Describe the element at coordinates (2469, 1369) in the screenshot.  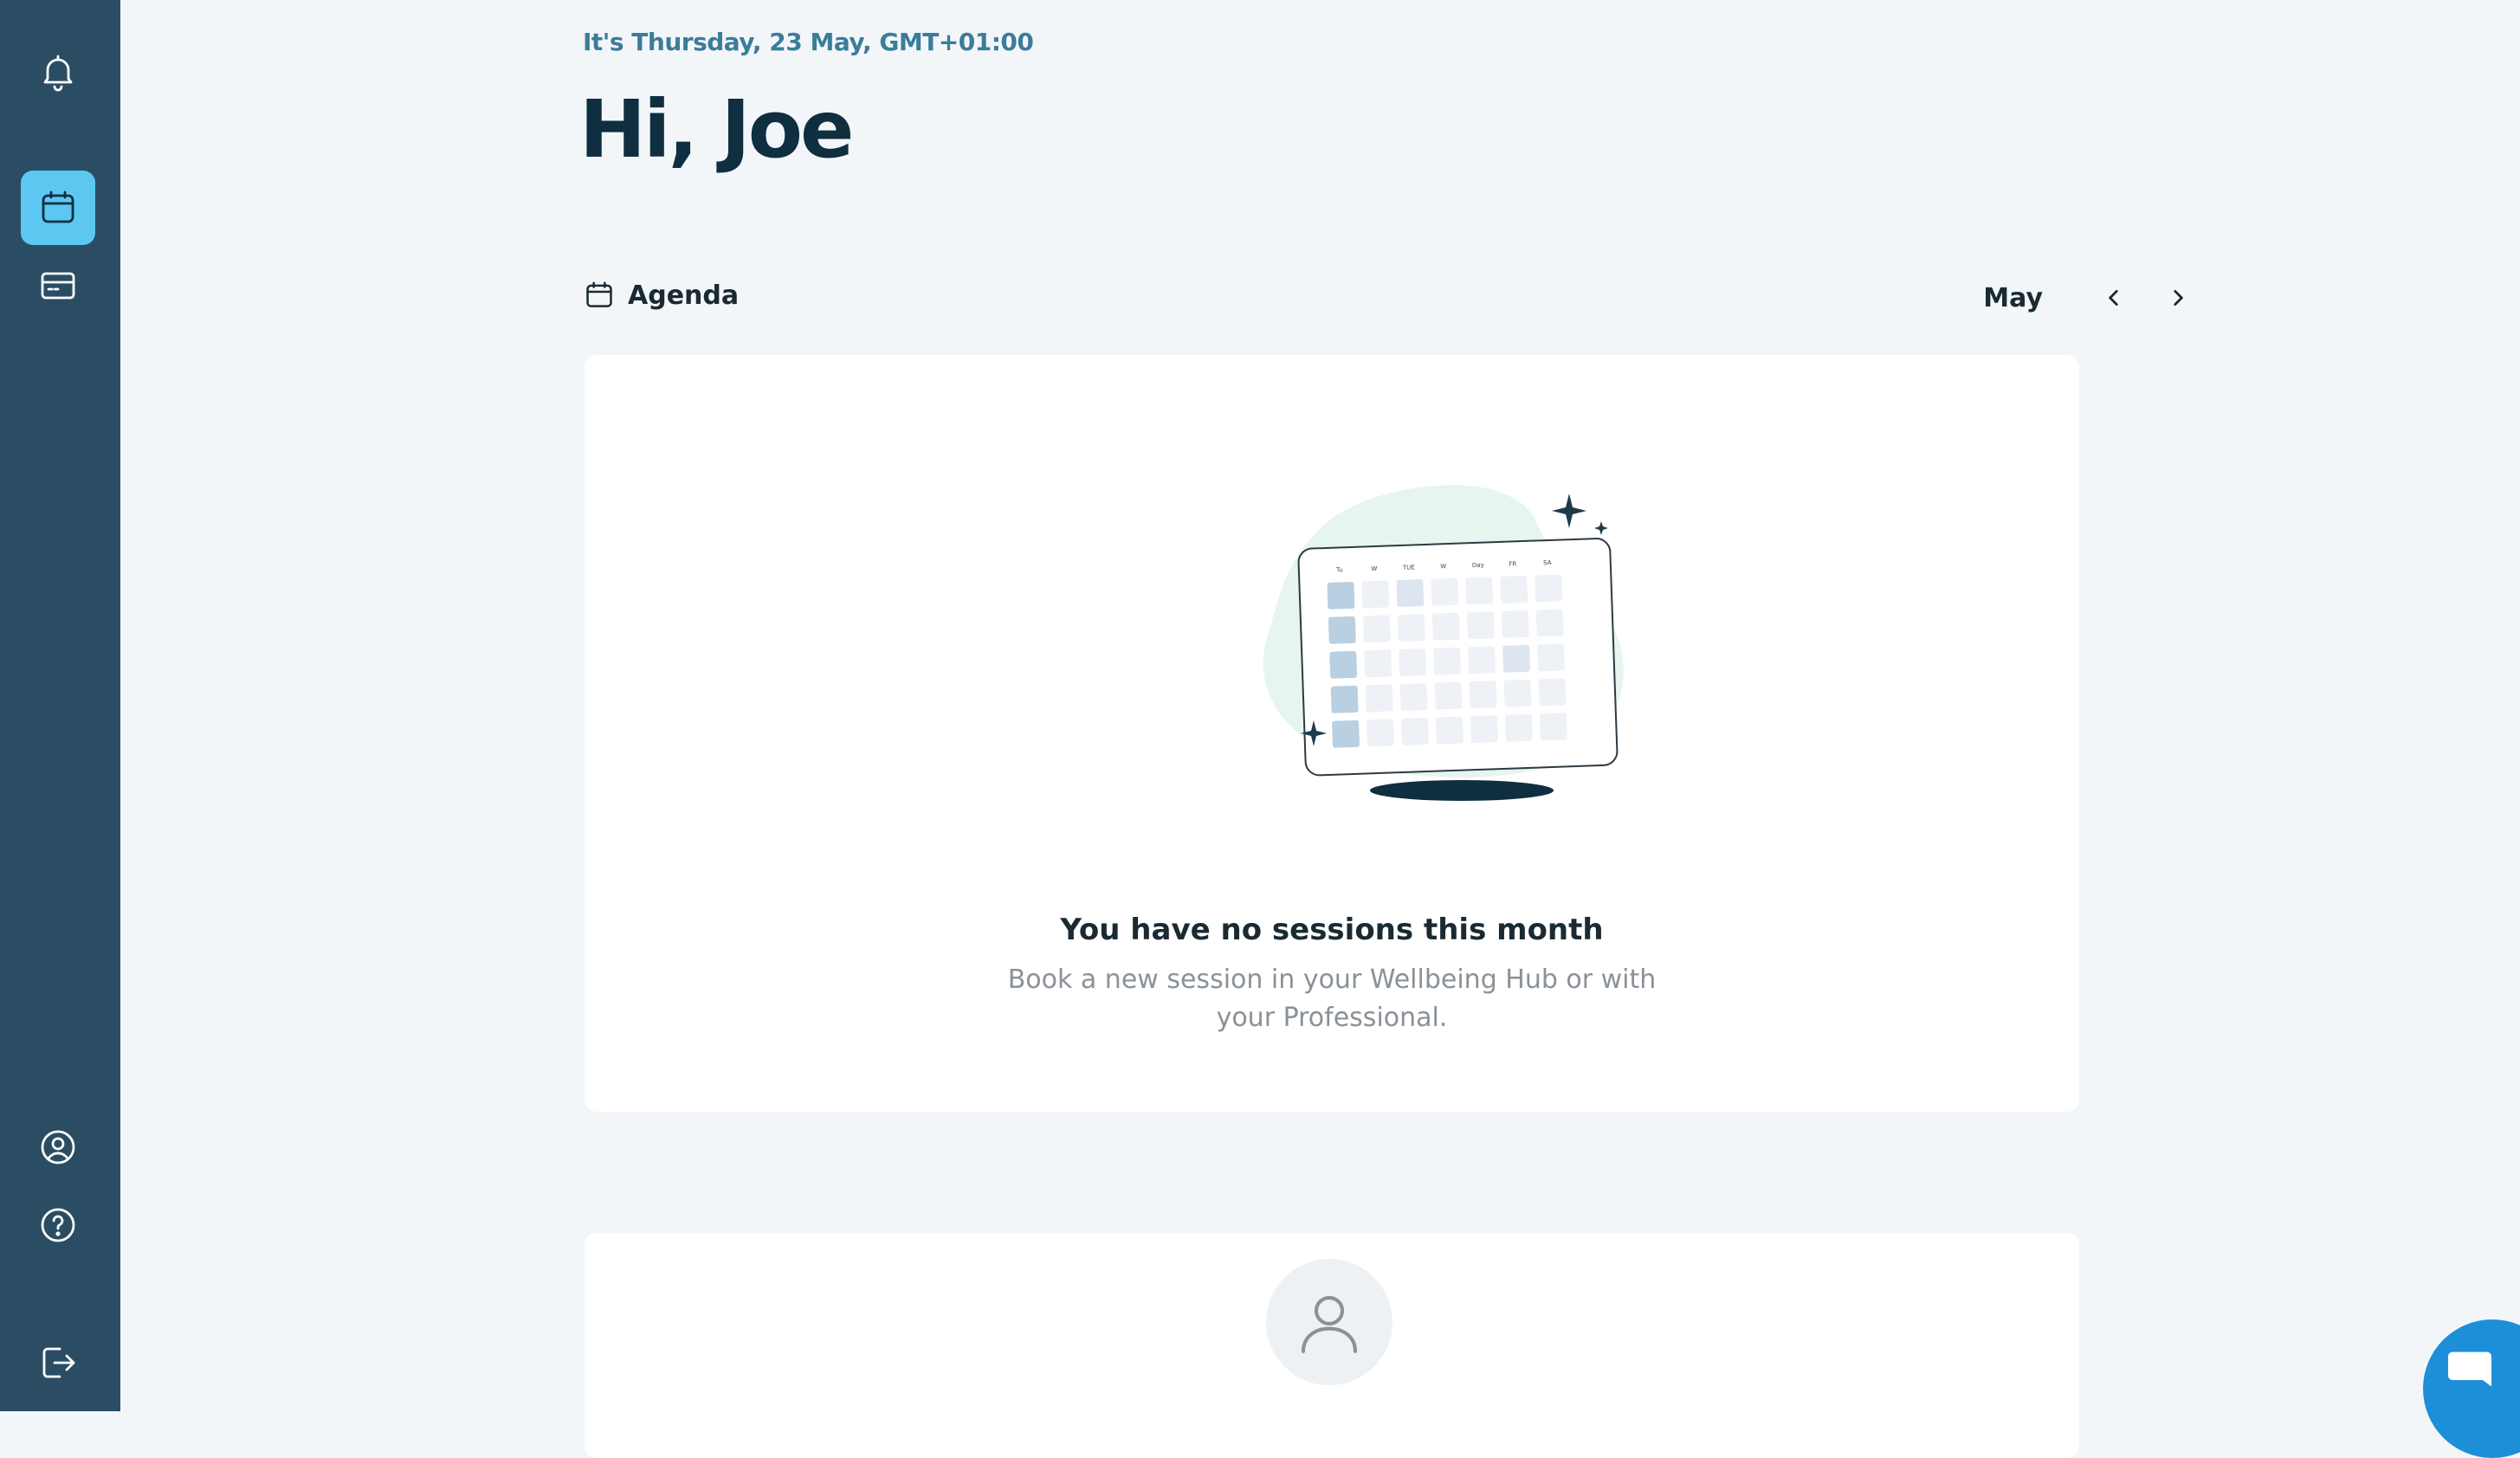
I see `chat-bubble-icon` at that location.